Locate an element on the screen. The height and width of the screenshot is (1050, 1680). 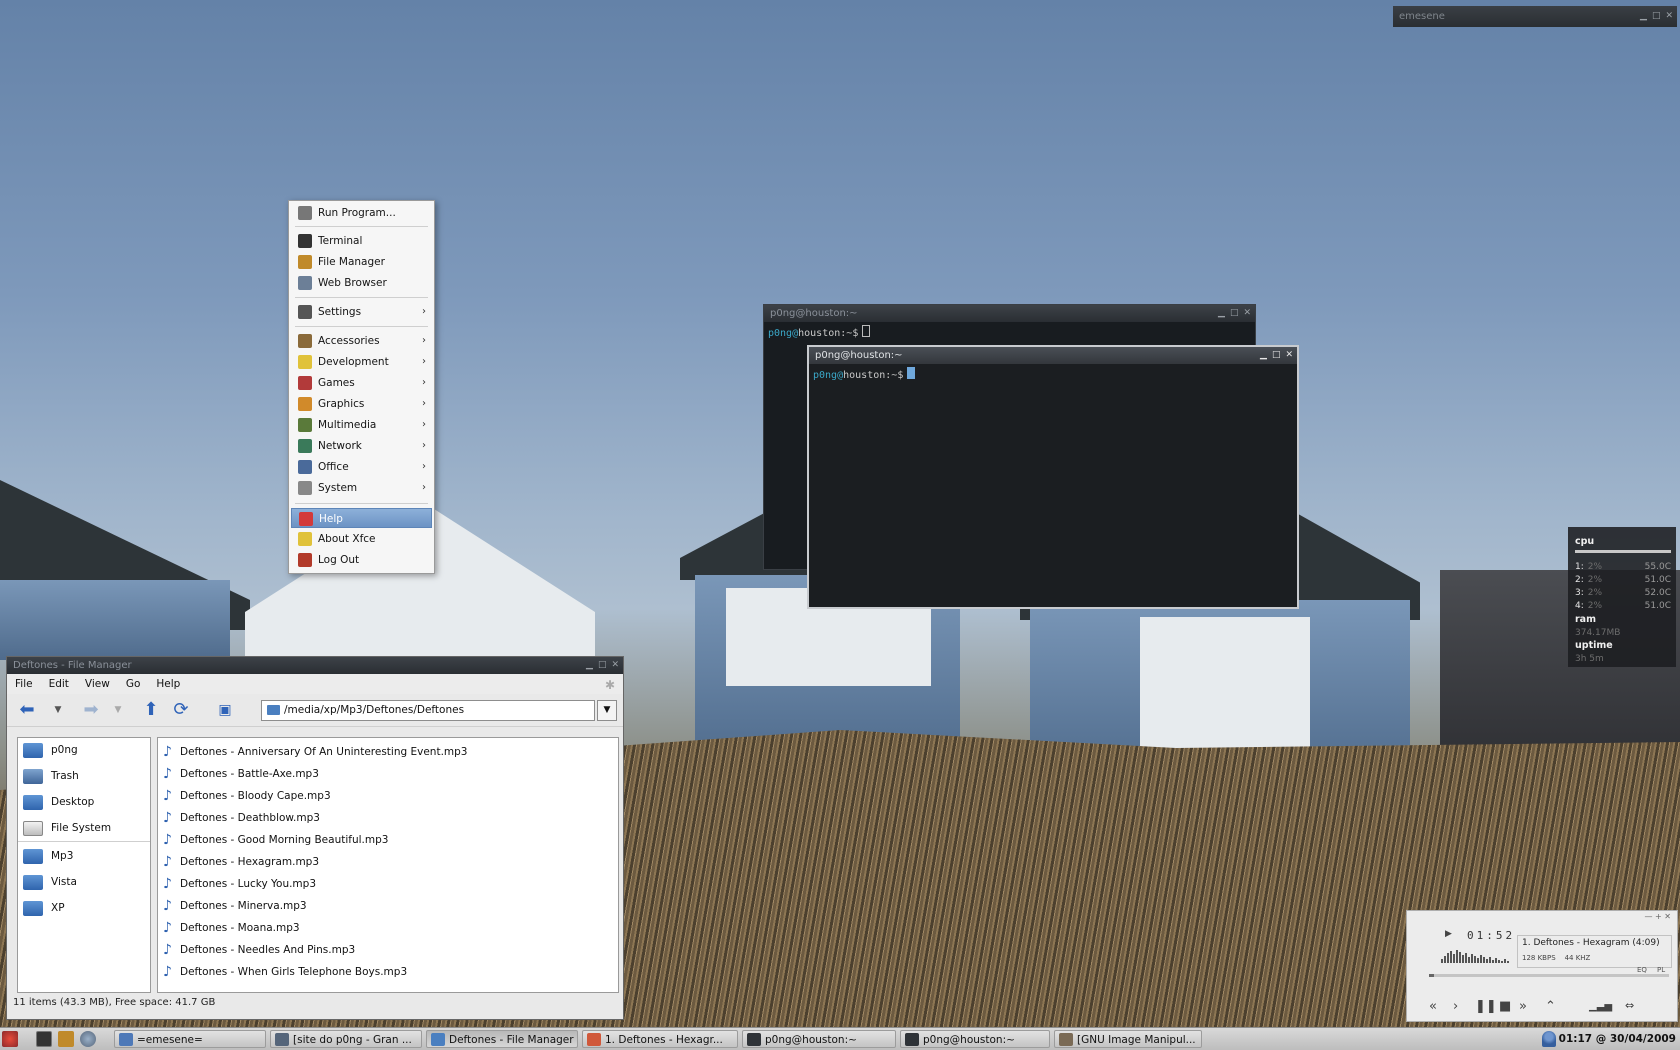
volume-icon: ▁▃▅ is located at coordinates (1600, 1006).